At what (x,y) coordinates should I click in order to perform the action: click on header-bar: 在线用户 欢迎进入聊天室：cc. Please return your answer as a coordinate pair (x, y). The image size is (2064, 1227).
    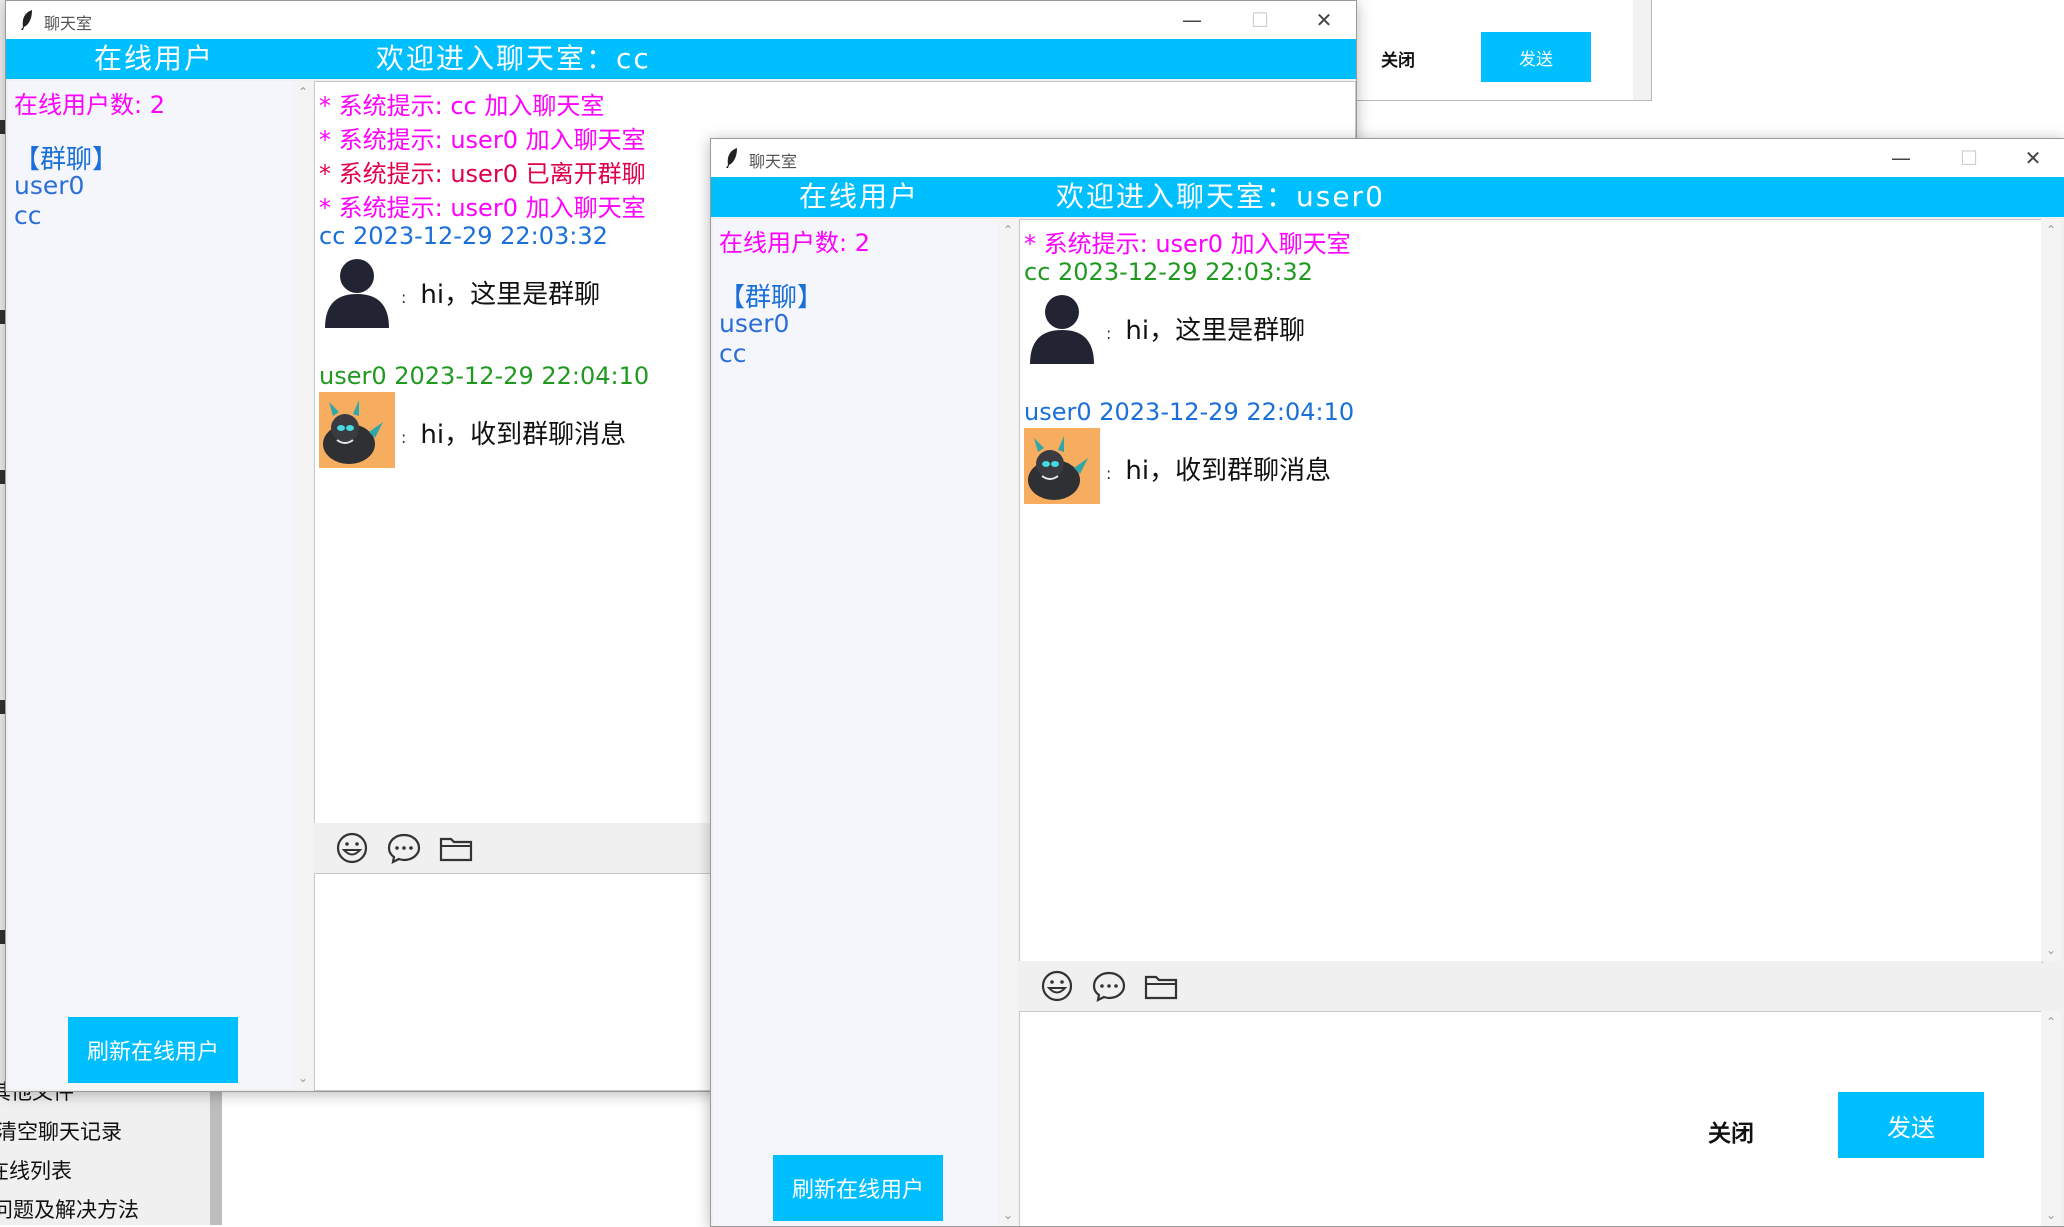
    Looking at the image, I should click on (681, 59).